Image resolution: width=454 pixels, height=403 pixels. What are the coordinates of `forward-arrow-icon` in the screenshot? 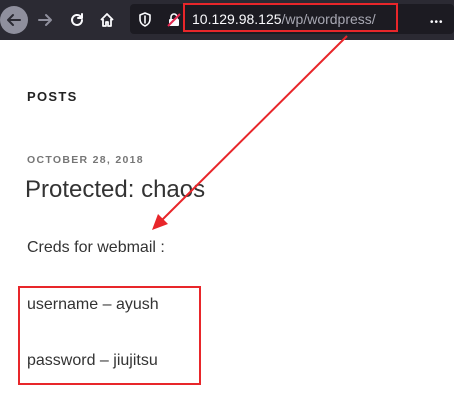 It's located at (45, 20).